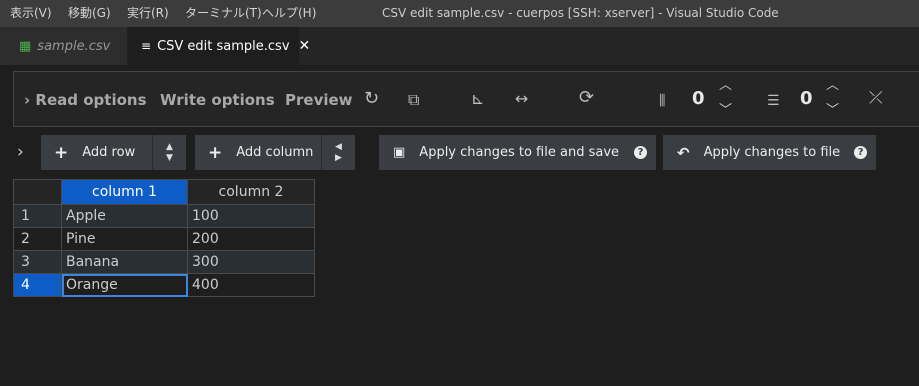 The height and width of the screenshot is (386, 919). I want to click on table-cell: 200, so click(251, 239).